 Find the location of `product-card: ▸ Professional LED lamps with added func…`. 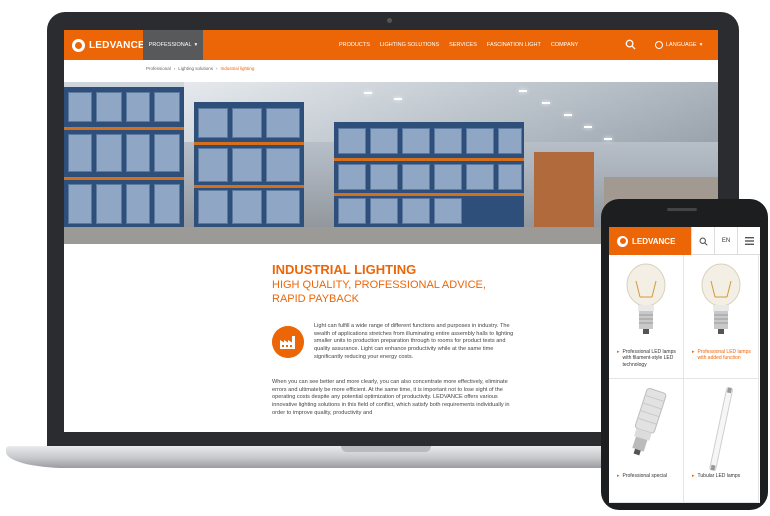

product-card: ▸ Professional LED lamps with added func… is located at coordinates (721, 317).